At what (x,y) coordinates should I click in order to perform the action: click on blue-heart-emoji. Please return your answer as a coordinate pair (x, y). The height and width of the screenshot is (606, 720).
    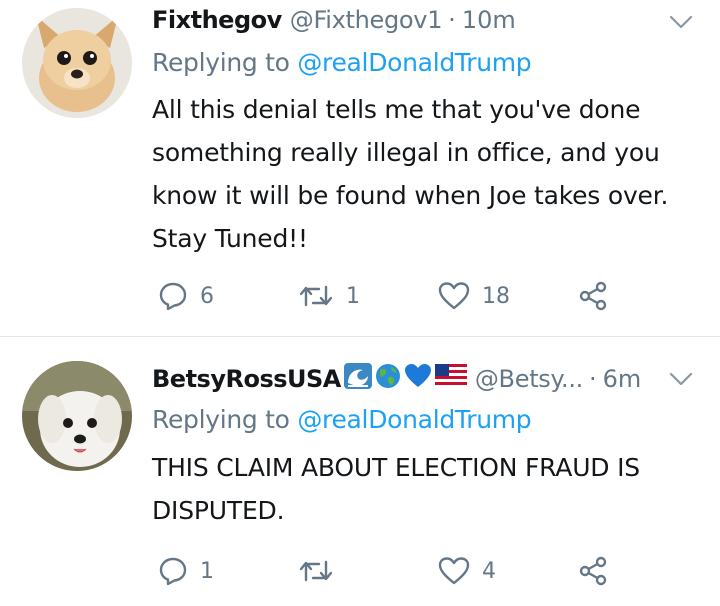
    Looking at the image, I should click on (418, 379).